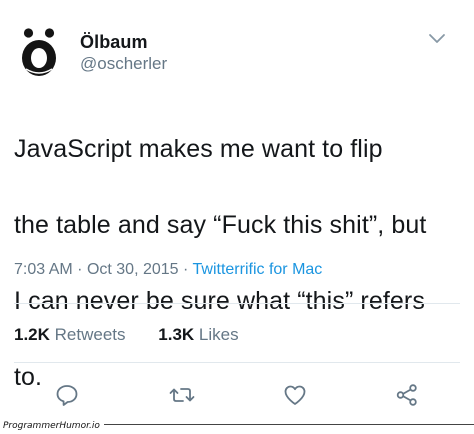  Describe the element at coordinates (258, 269) in the screenshot. I see `tweet-source-link: Twitterrific for Mac` at that location.